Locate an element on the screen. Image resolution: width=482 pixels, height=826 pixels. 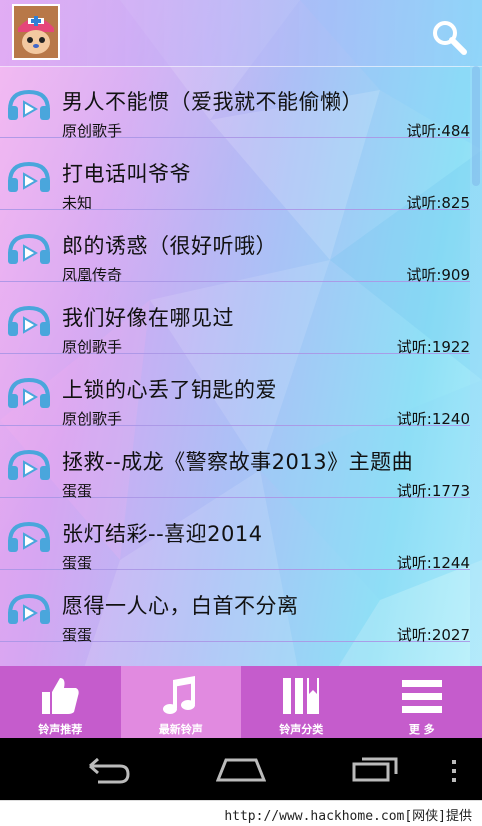
tab-recommended: 铃声推荐 is located at coordinates (60, 702).